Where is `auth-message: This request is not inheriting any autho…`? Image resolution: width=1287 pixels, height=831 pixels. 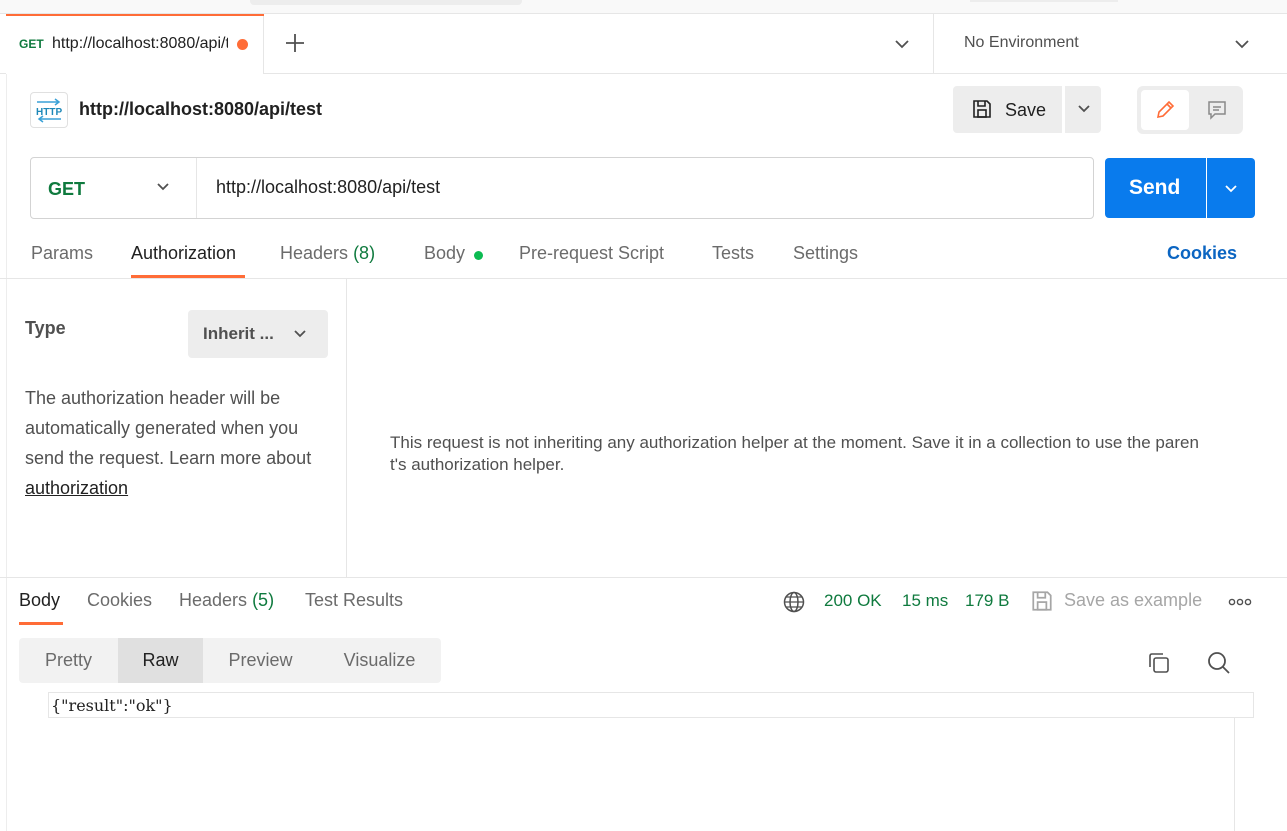 auth-message: This request is not inheriting any autho… is located at coordinates (794, 453).